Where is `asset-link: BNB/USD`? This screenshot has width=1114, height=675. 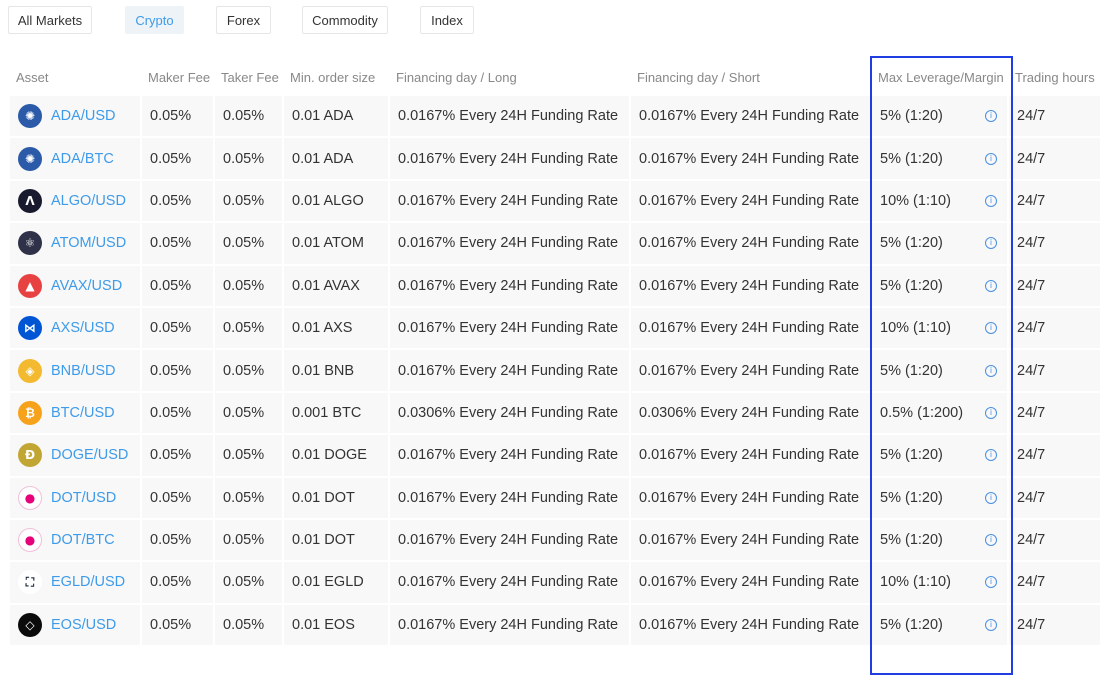
asset-link: BNB/USD is located at coordinates (83, 371).